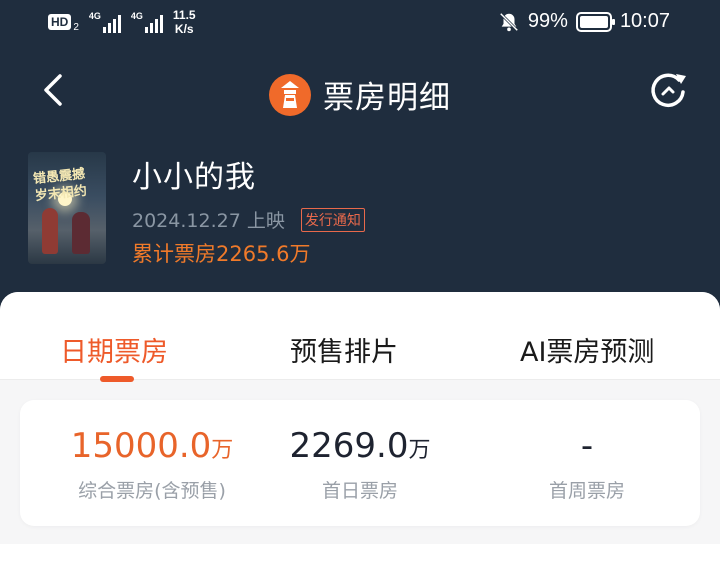  What do you see at coordinates (136, 16) in the screenshot?
I see `sim2-label: 4G` at bounding box center [136, 16].